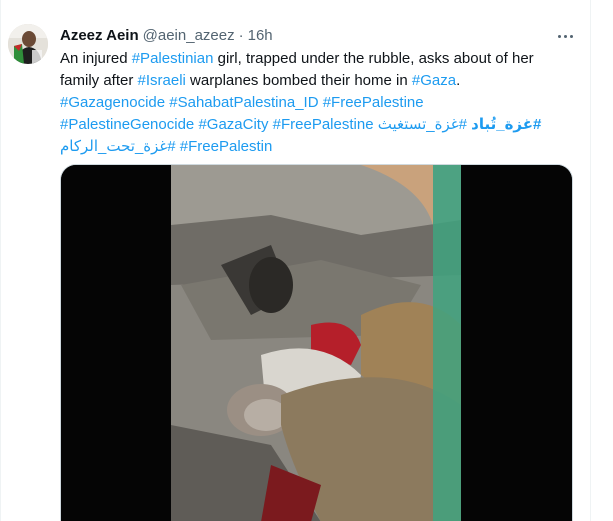 The width and height of the screenshot is (613, 521). Describe the element at coordinates (422, 124) in the screenshot. I see `hashtag-link: #غزة_تستغيث` at that location.